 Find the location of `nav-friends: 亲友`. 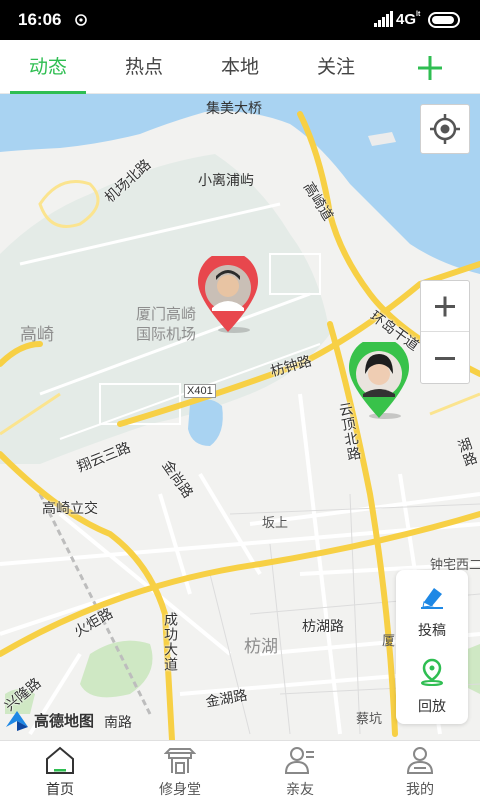

nav-friends: 亲友 is located at coordinates (300, 770).